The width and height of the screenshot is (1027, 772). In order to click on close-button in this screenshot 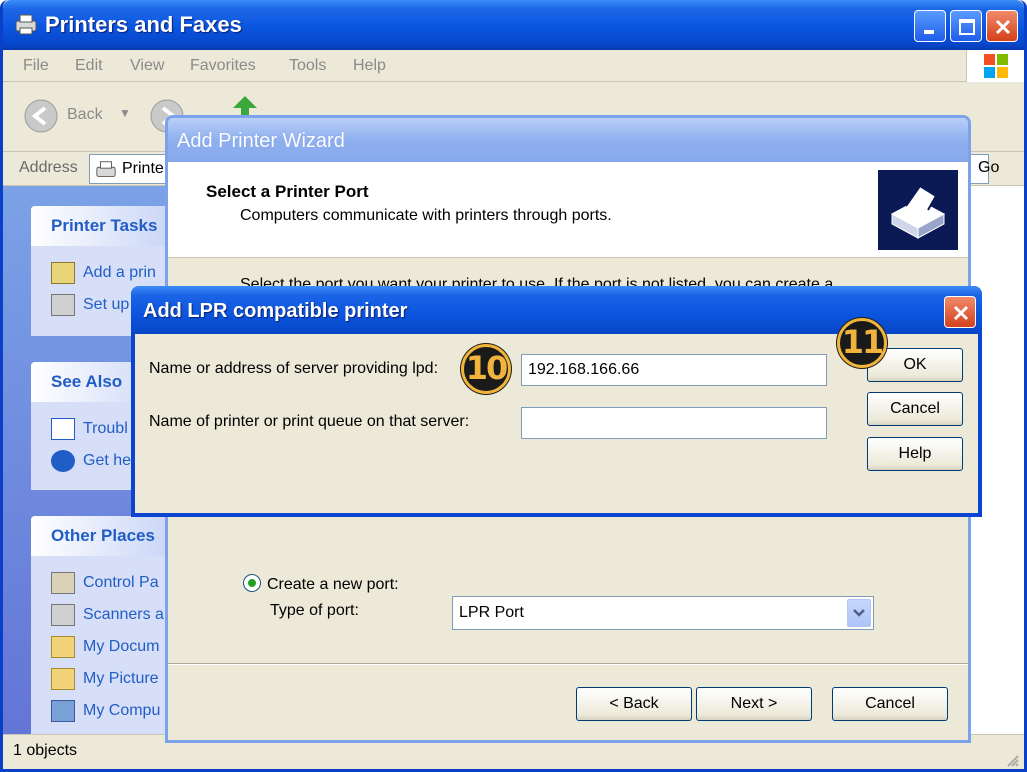, I will do `click(1002, 26)`.